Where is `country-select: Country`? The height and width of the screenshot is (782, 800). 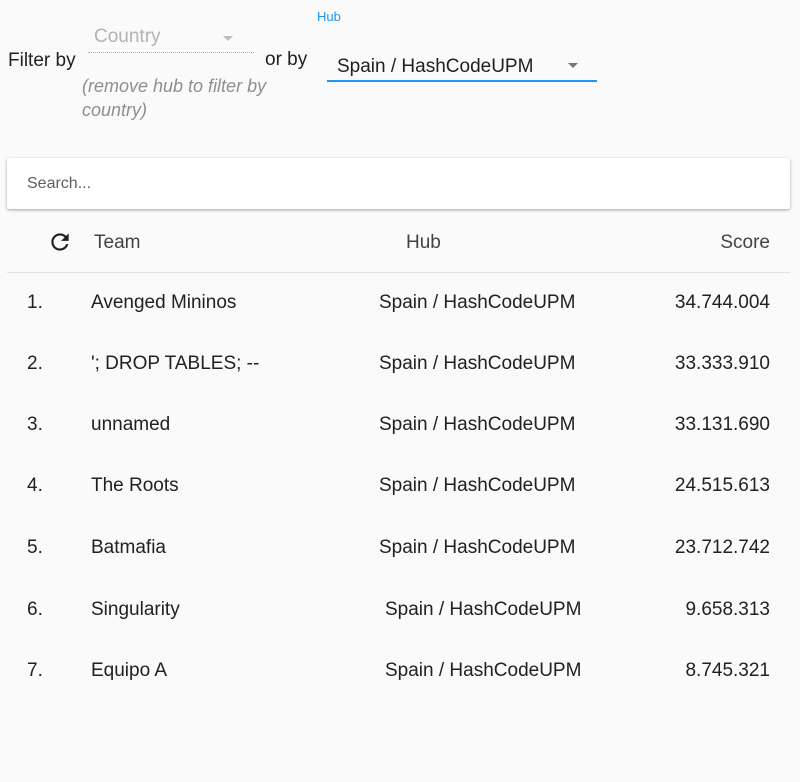
country-select: Country is located at coordinates (171, 37).